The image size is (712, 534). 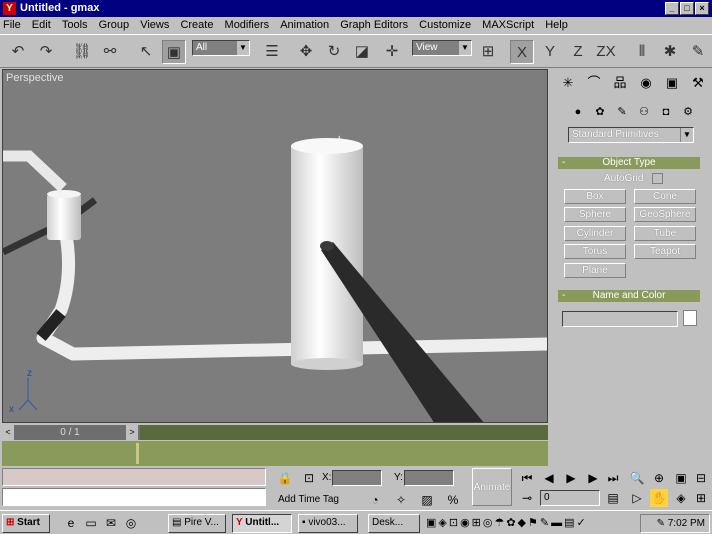 I want to click on time-slider-thumb: 0 / 1, so click(x=70, y=432).